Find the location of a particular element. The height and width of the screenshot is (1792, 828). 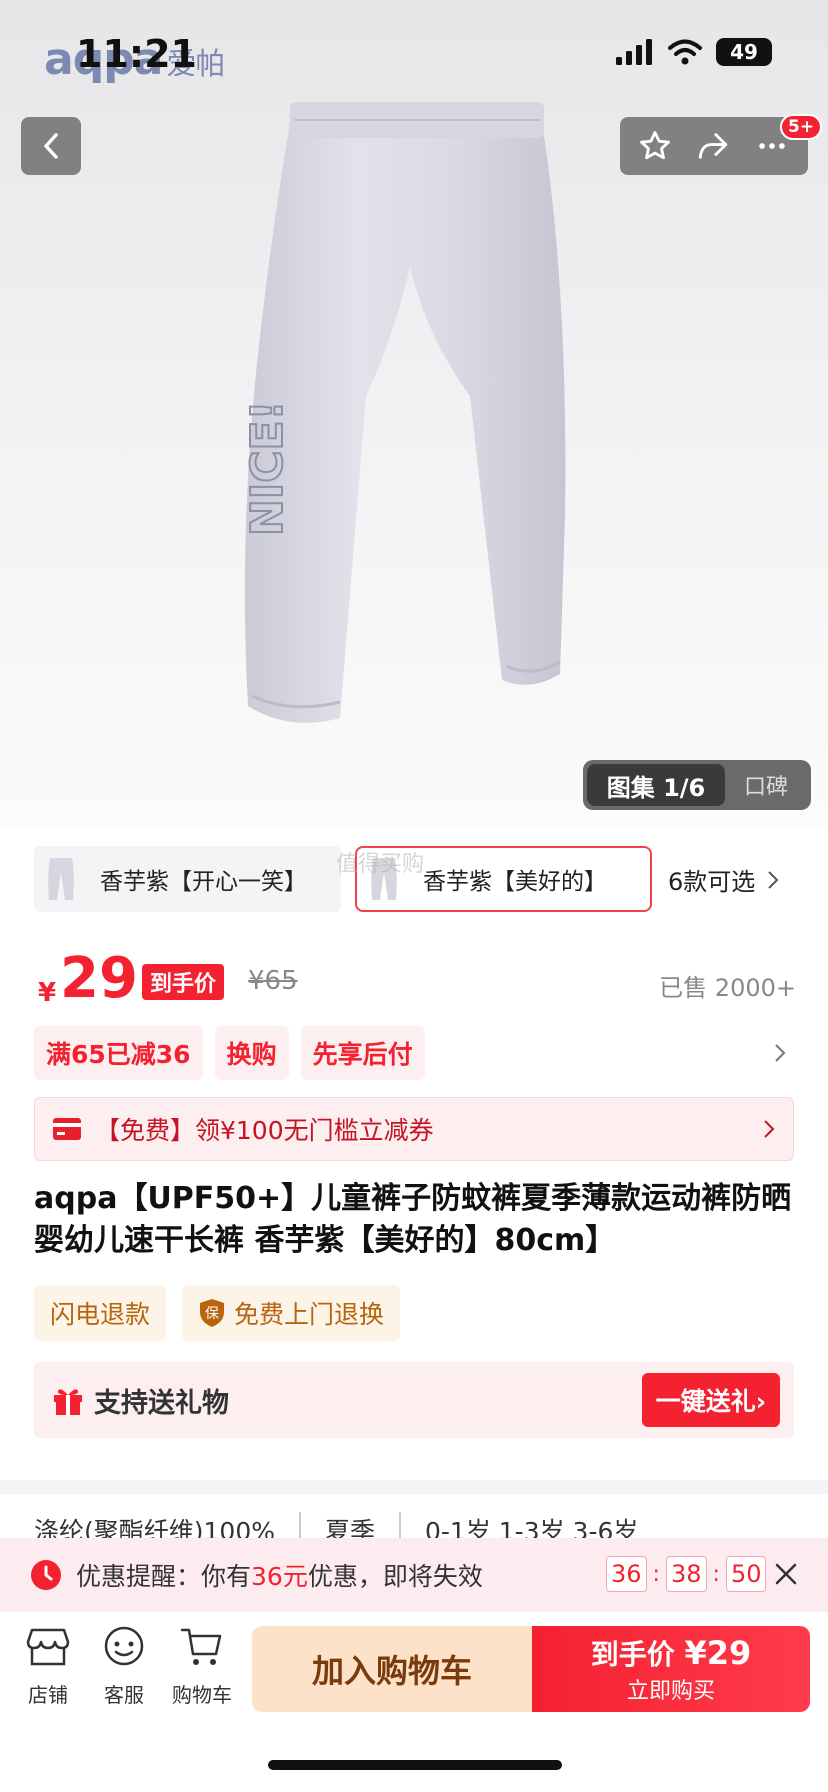

shield-icon: 保 is located at coordinates (212, 1313).